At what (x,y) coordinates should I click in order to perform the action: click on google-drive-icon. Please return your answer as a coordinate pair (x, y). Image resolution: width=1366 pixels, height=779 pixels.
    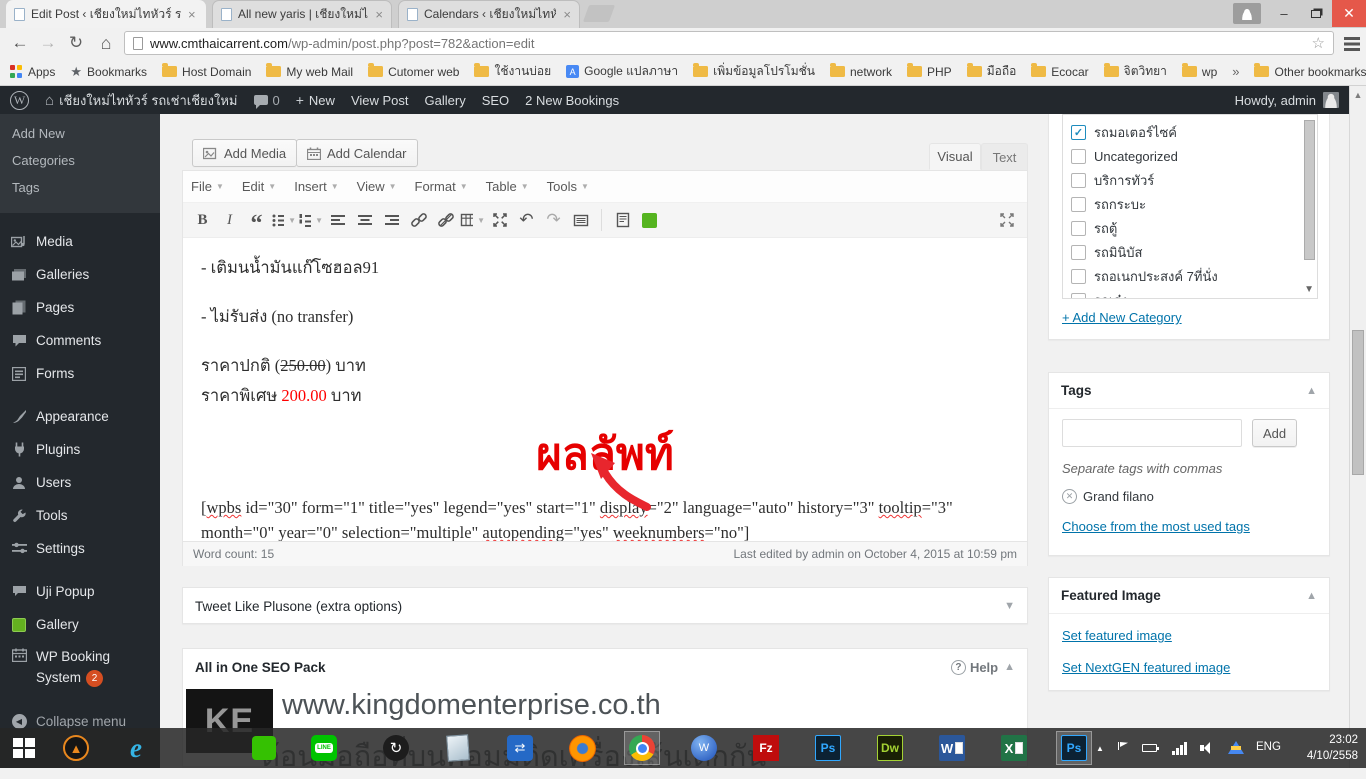
    Looking at the image, I should click on (1236, 747).